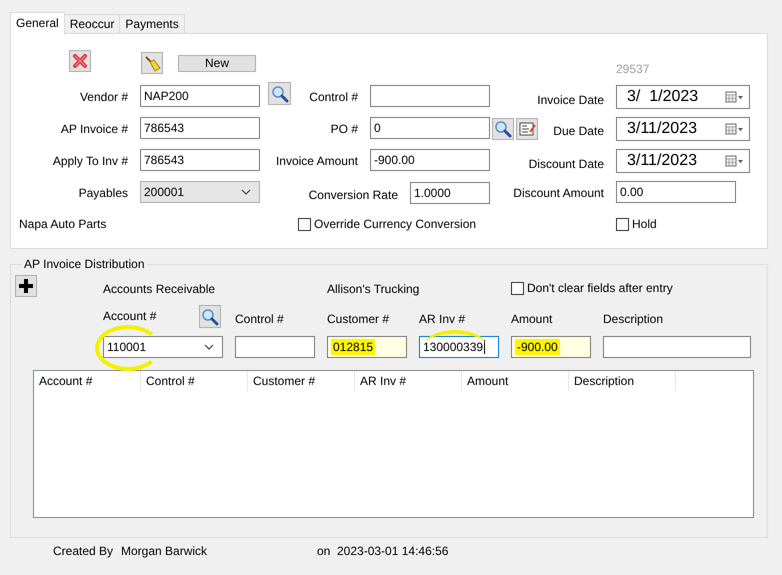 The height and width of the screenshot is (575, 782). What do you see at coordinates (164, 551) in the screenshot?
I see `creator-name: Morgan Barwick` at bounding box center [164, 551].